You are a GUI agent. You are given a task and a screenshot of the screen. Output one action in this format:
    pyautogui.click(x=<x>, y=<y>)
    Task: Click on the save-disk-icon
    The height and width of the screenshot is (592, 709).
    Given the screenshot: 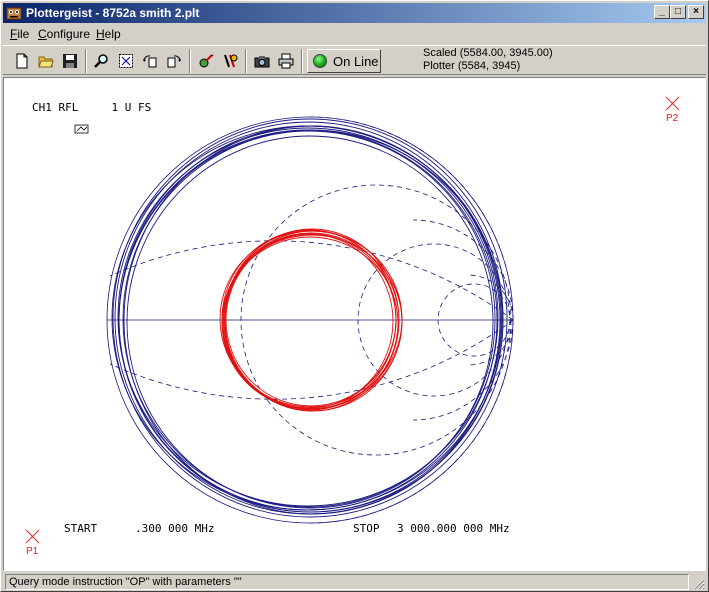 What is the action you would take?
    pyautogui.click(x=70, y=61)
    